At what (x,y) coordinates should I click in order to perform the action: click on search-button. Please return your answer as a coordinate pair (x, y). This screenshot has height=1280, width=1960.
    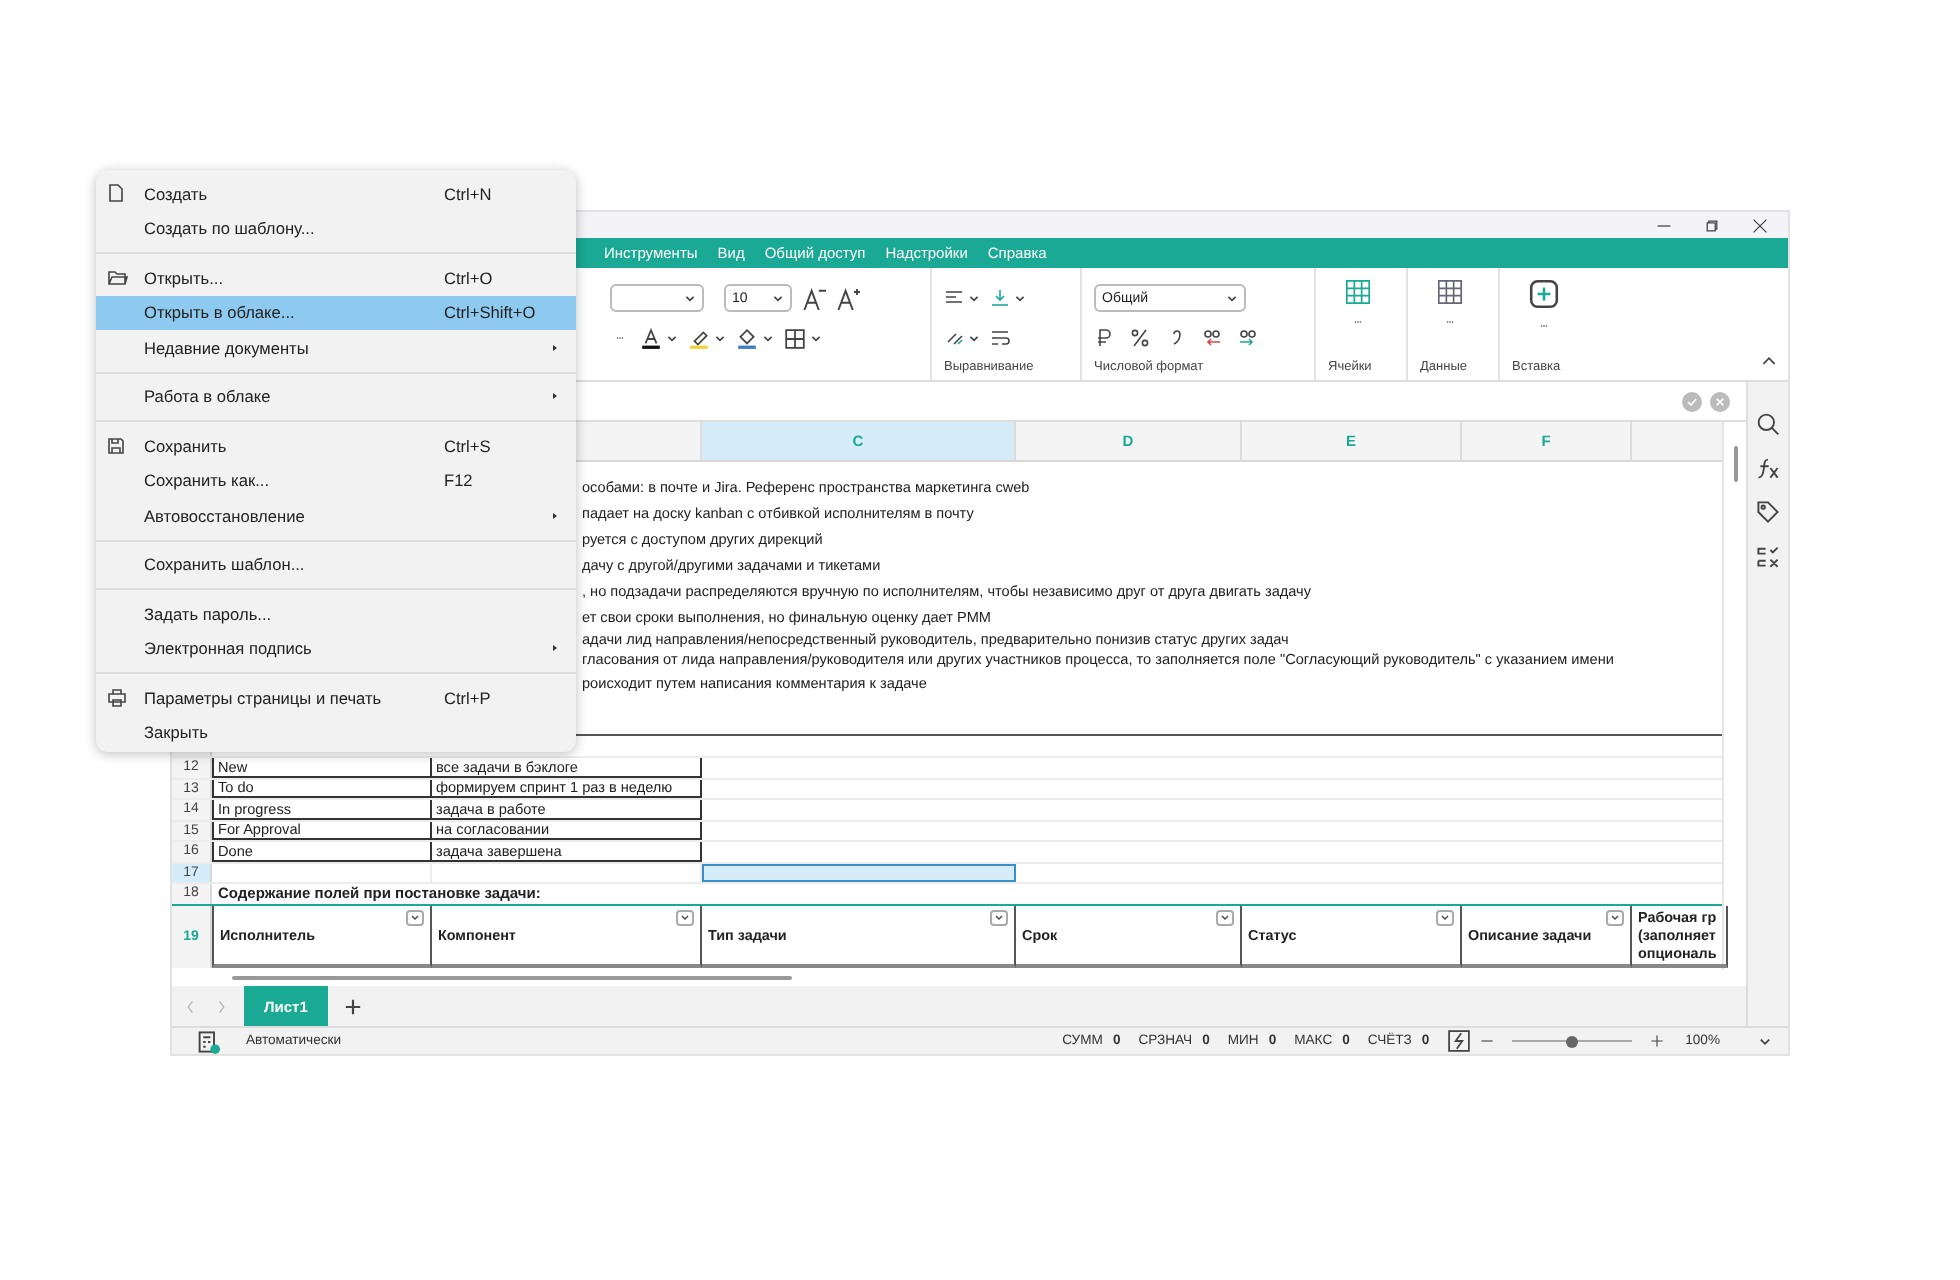
    Looking at the image, I should click on (1768, 424).